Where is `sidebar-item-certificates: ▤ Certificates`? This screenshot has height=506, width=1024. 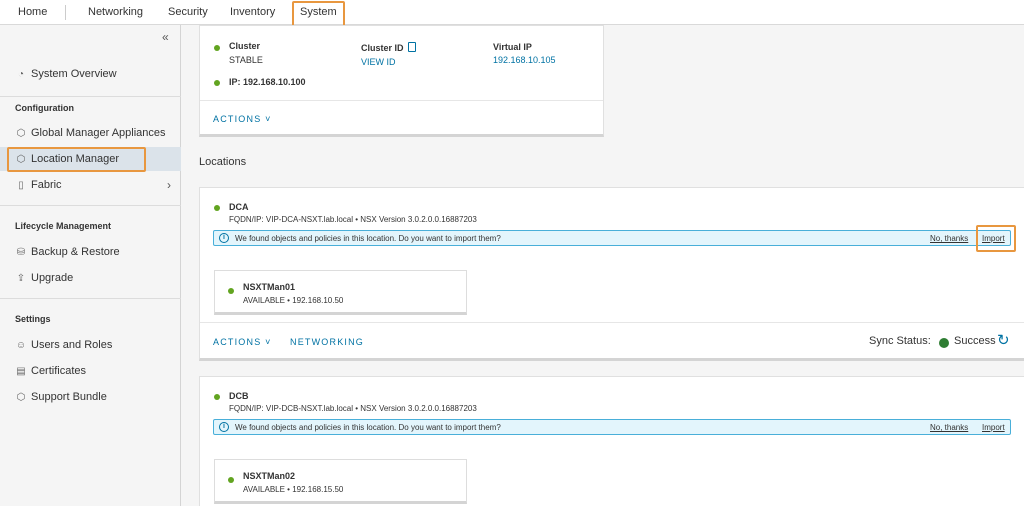 sidebar-item-certificates: ▤ Certificates is located at coordinates (90, 371).